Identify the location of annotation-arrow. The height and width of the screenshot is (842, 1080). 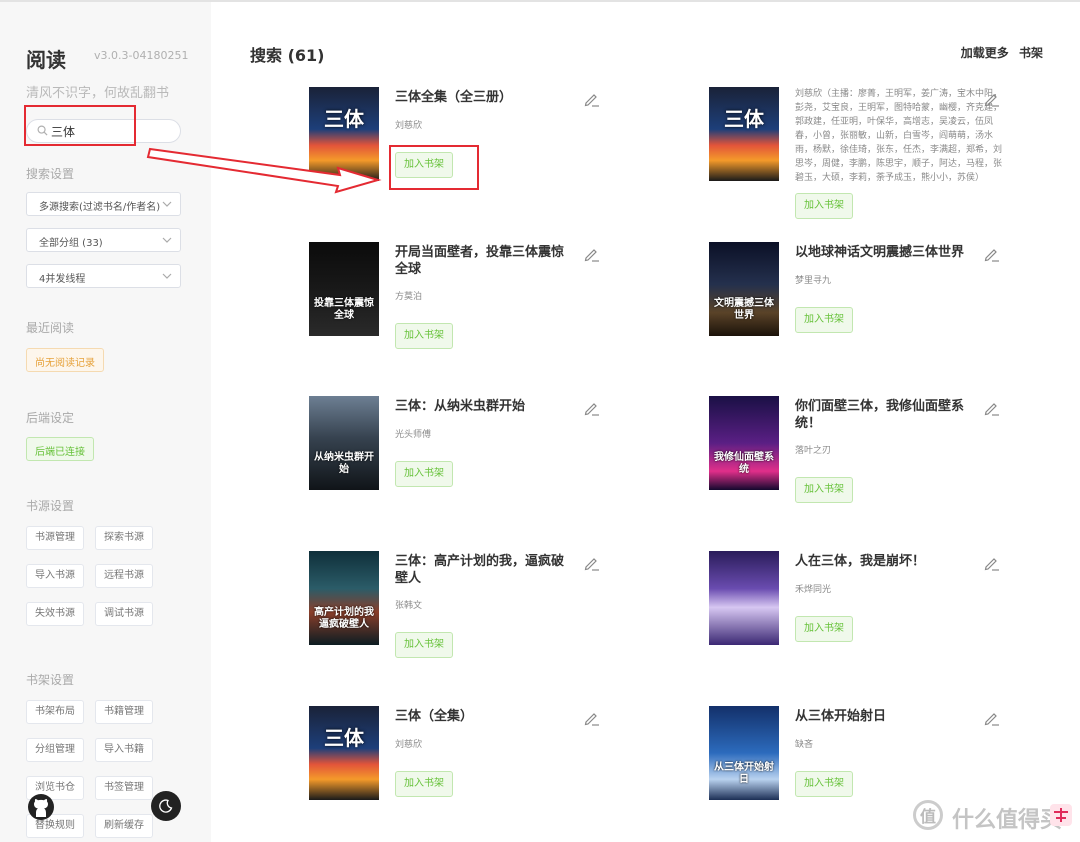
(264, 170).